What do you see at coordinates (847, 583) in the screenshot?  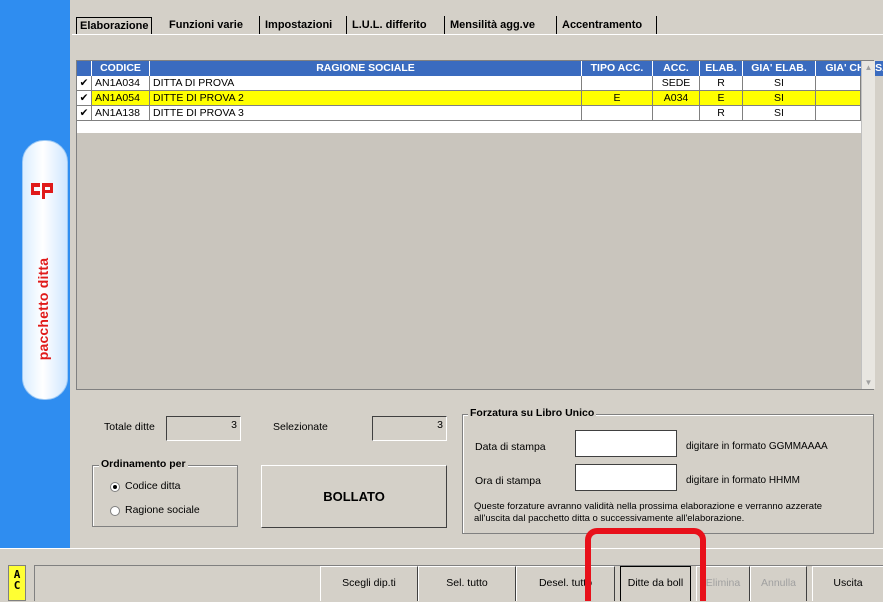 I see `uscita-button: Uscita` at bounding box center [847, 583].